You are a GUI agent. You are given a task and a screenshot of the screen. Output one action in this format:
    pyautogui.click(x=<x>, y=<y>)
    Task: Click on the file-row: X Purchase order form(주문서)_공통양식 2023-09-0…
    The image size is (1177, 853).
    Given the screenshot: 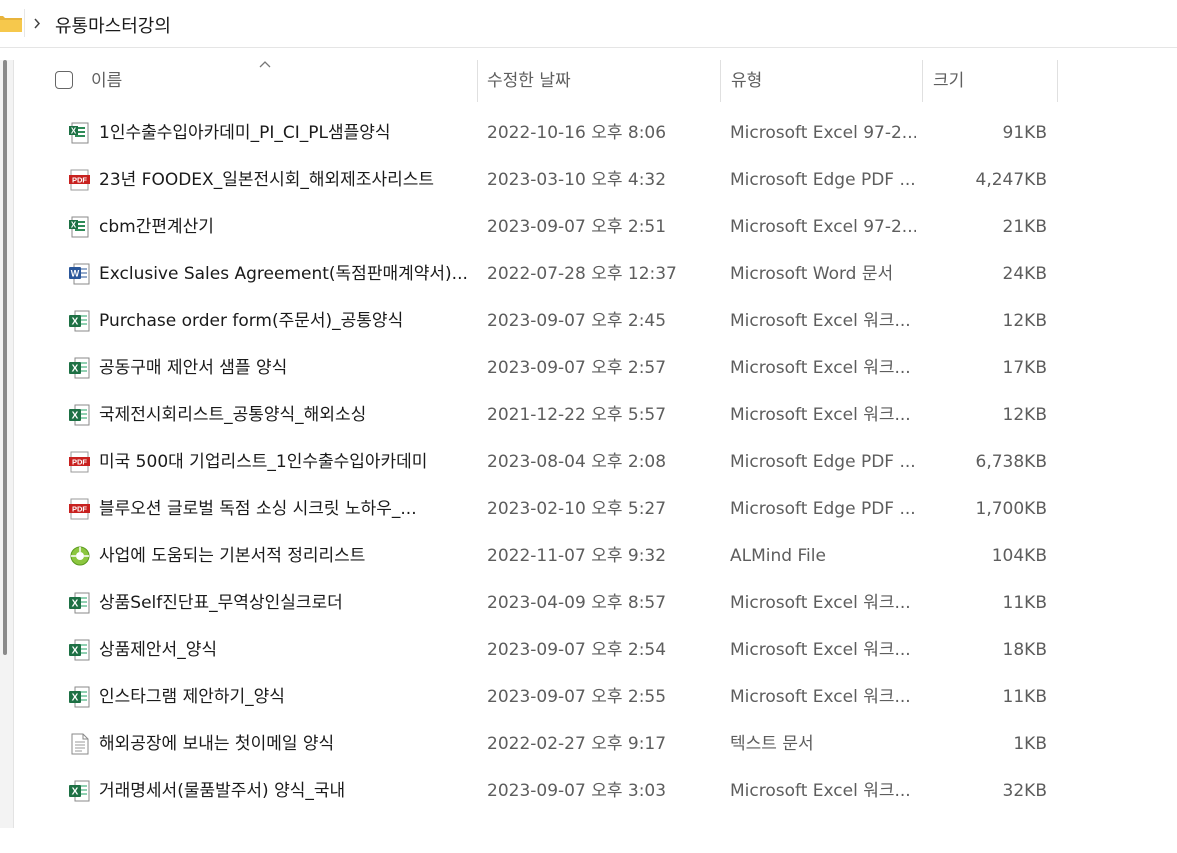 What is the action you would take?
    pyautogui.click(x=588, y=321)
    